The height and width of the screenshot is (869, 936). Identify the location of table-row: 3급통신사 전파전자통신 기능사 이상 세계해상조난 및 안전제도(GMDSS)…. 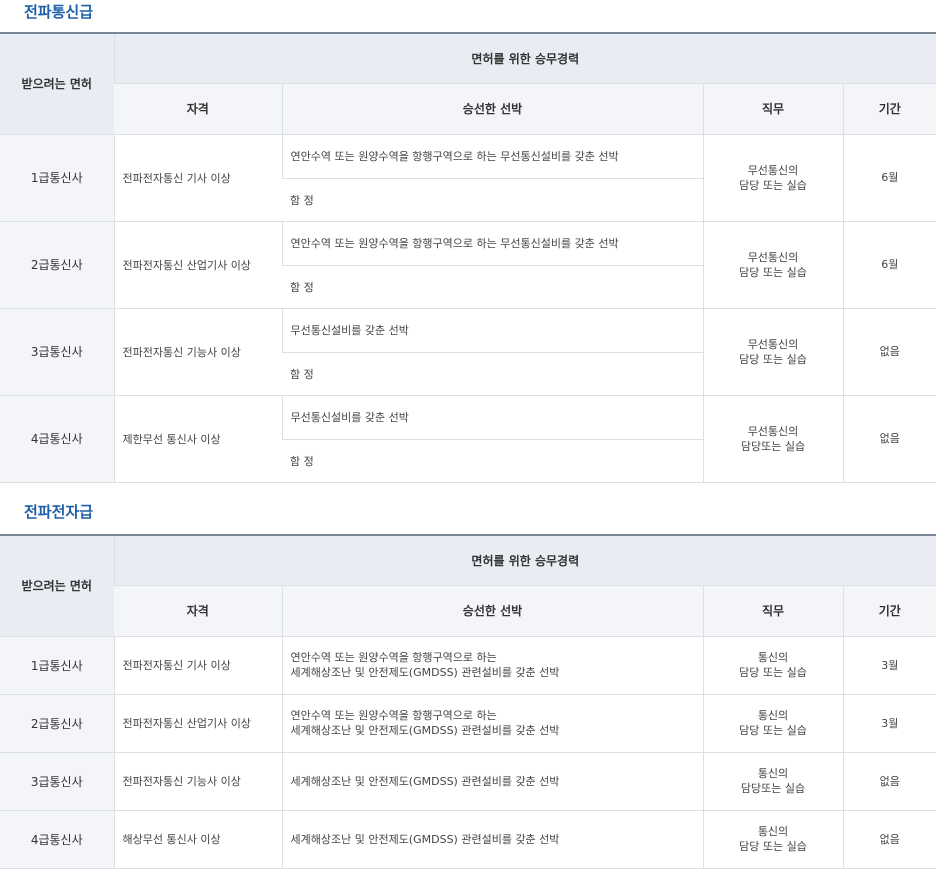
(468, 781).